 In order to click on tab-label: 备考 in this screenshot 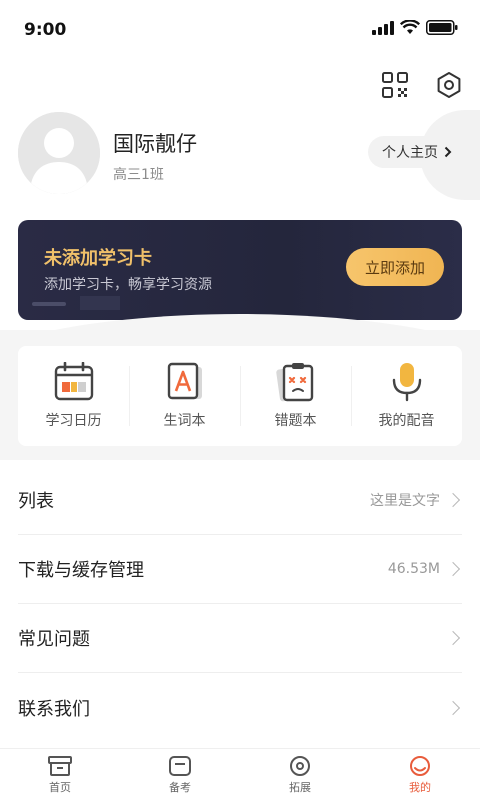, I will do `click(180, 787)`.